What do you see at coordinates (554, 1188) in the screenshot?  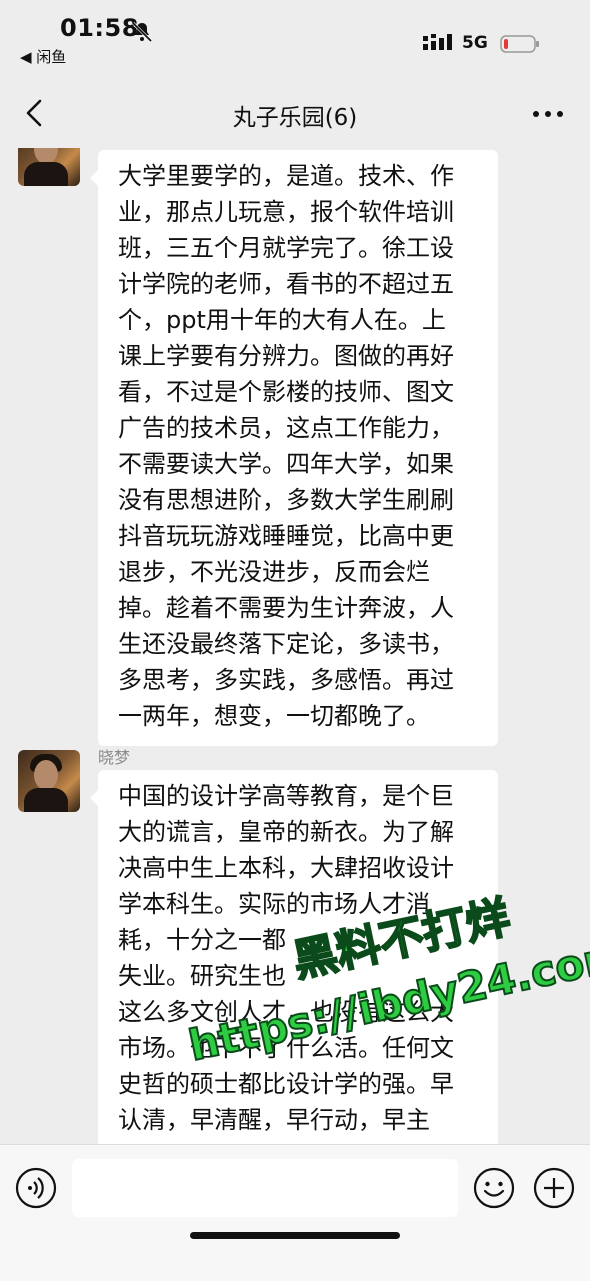 I see `plus-circle-icon` at bounding box center [554, 1188].